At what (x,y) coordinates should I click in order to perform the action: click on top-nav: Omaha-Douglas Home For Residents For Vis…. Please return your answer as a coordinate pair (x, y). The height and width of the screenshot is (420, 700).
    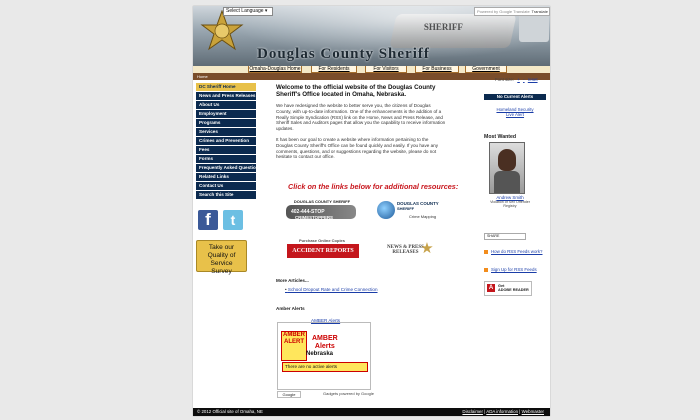
    Looking at the image, I should click on (371, 69).